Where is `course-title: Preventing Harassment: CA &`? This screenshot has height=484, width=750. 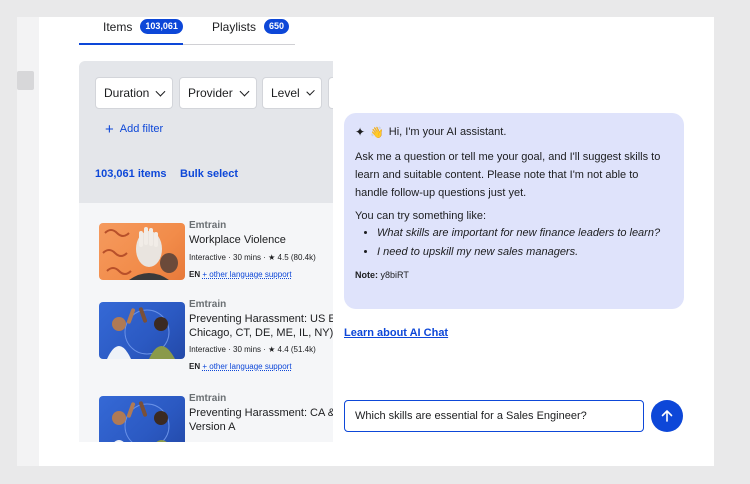
course-title: Preventing Harassment: CA & is located at coordinates (261, 413).